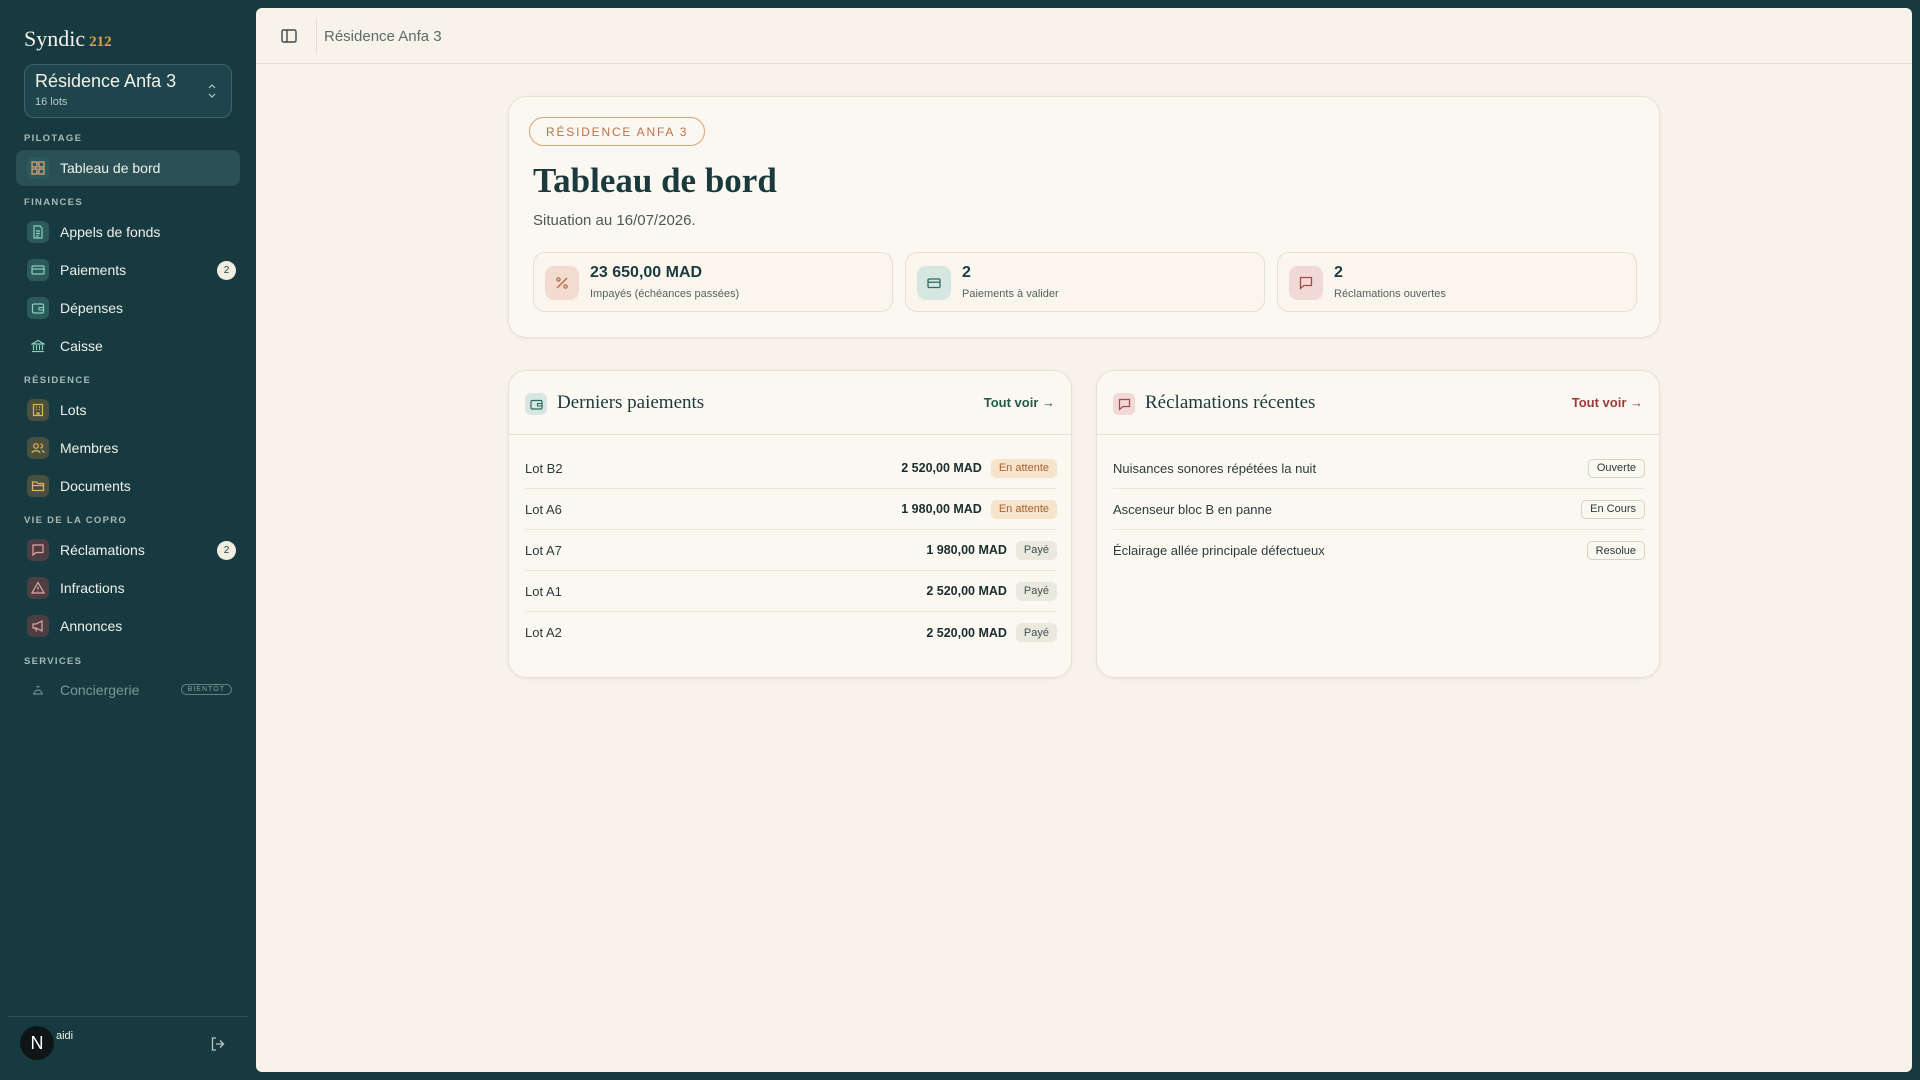 The width and height of the screenshot is (1920, 1080). What do you see at coordinates (791, 591) in the screenshot?
I see `table-row: Lot A1 2 520,00 MAD Payé` at bounding box center [791, 591].